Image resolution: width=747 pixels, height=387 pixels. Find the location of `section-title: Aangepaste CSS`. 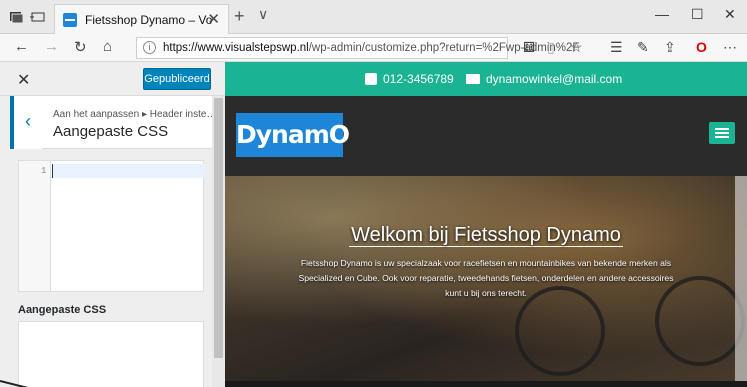

section-title: Aangepaste CSS is located at coordinates (111, 131).